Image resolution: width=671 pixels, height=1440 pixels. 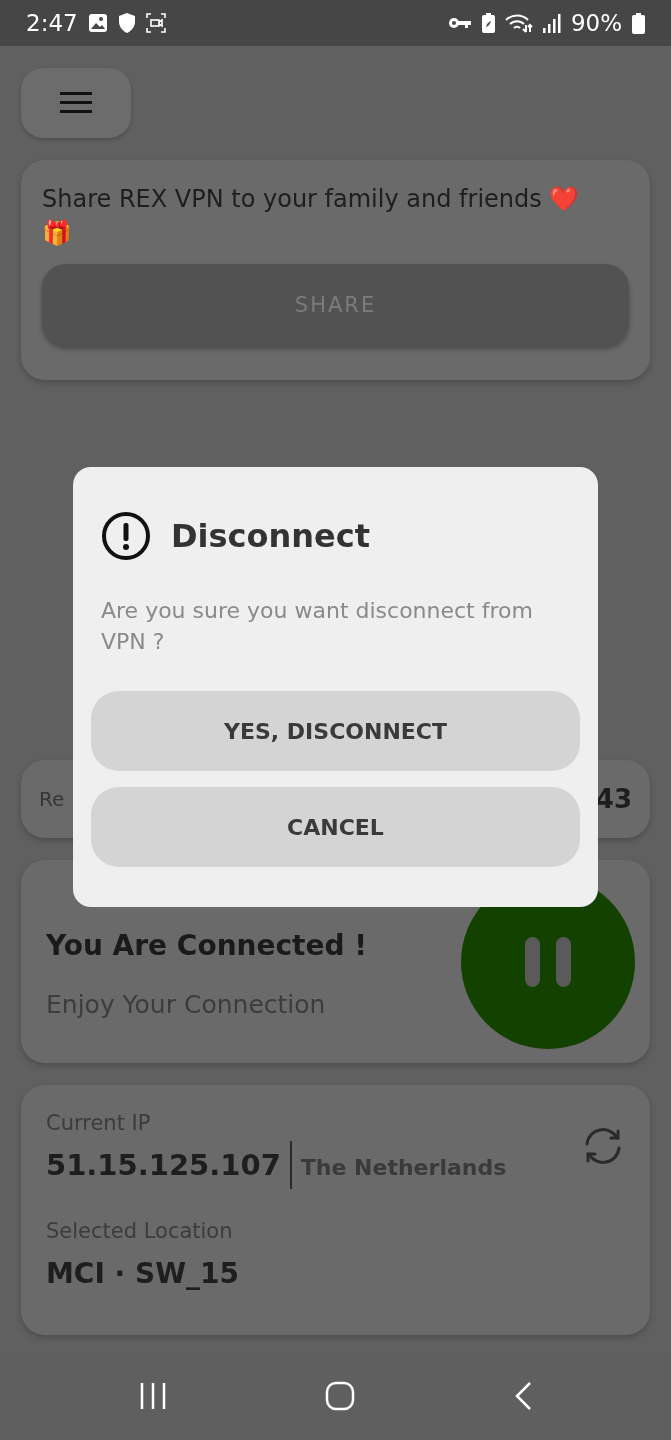 I want to click on back-icon, so click(x=522, y=1396).